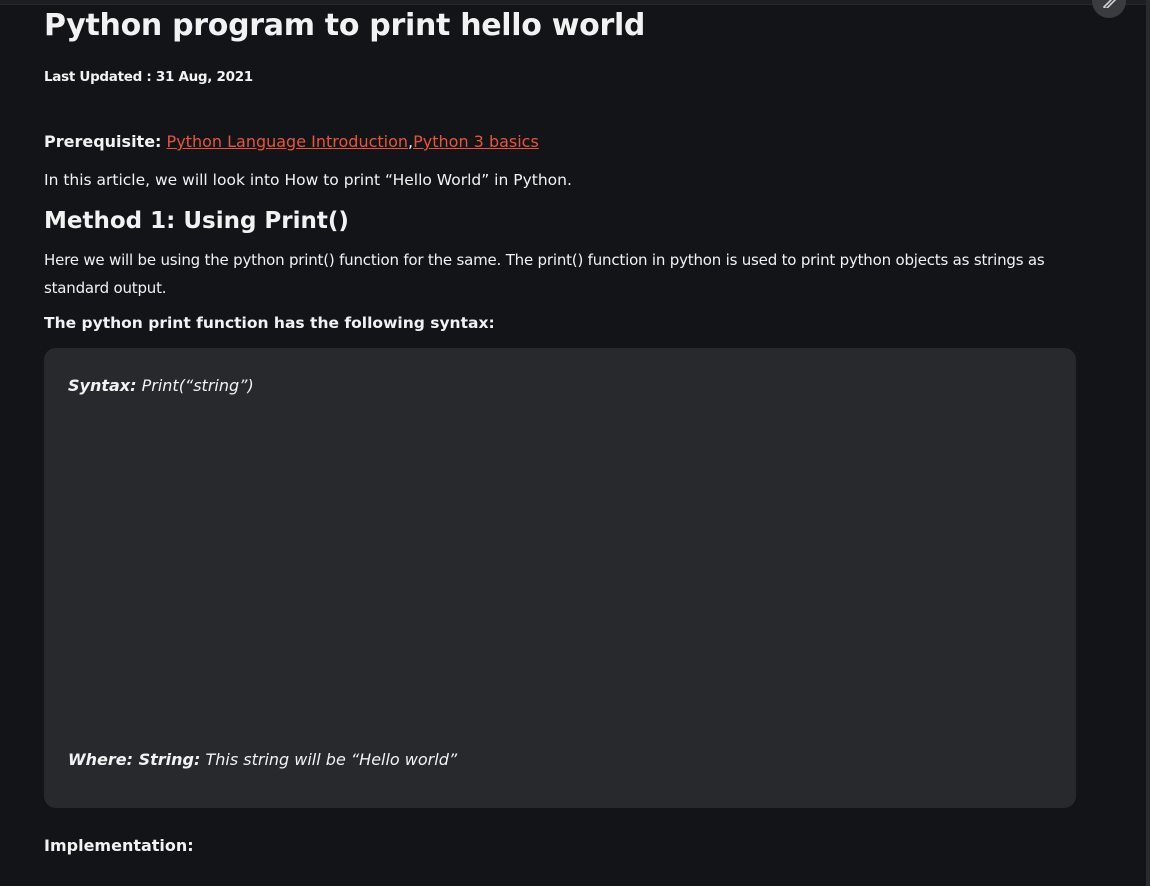  What do you see at coordinates (195, 385) in the screenshot?
I see `syntax-value: Print(“string”)` at bounding box center [195, 385].